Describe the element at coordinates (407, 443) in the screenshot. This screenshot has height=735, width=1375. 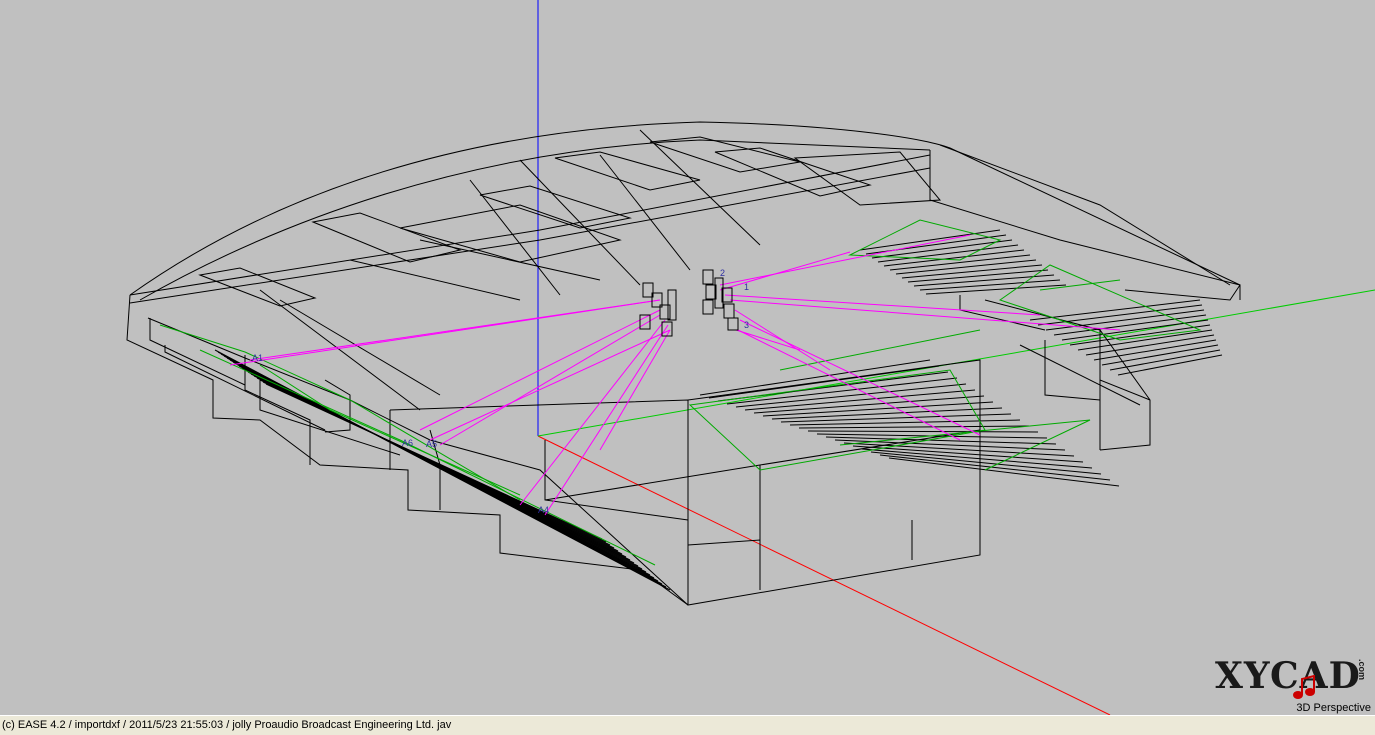
I see `label-a6: A6` at that location.